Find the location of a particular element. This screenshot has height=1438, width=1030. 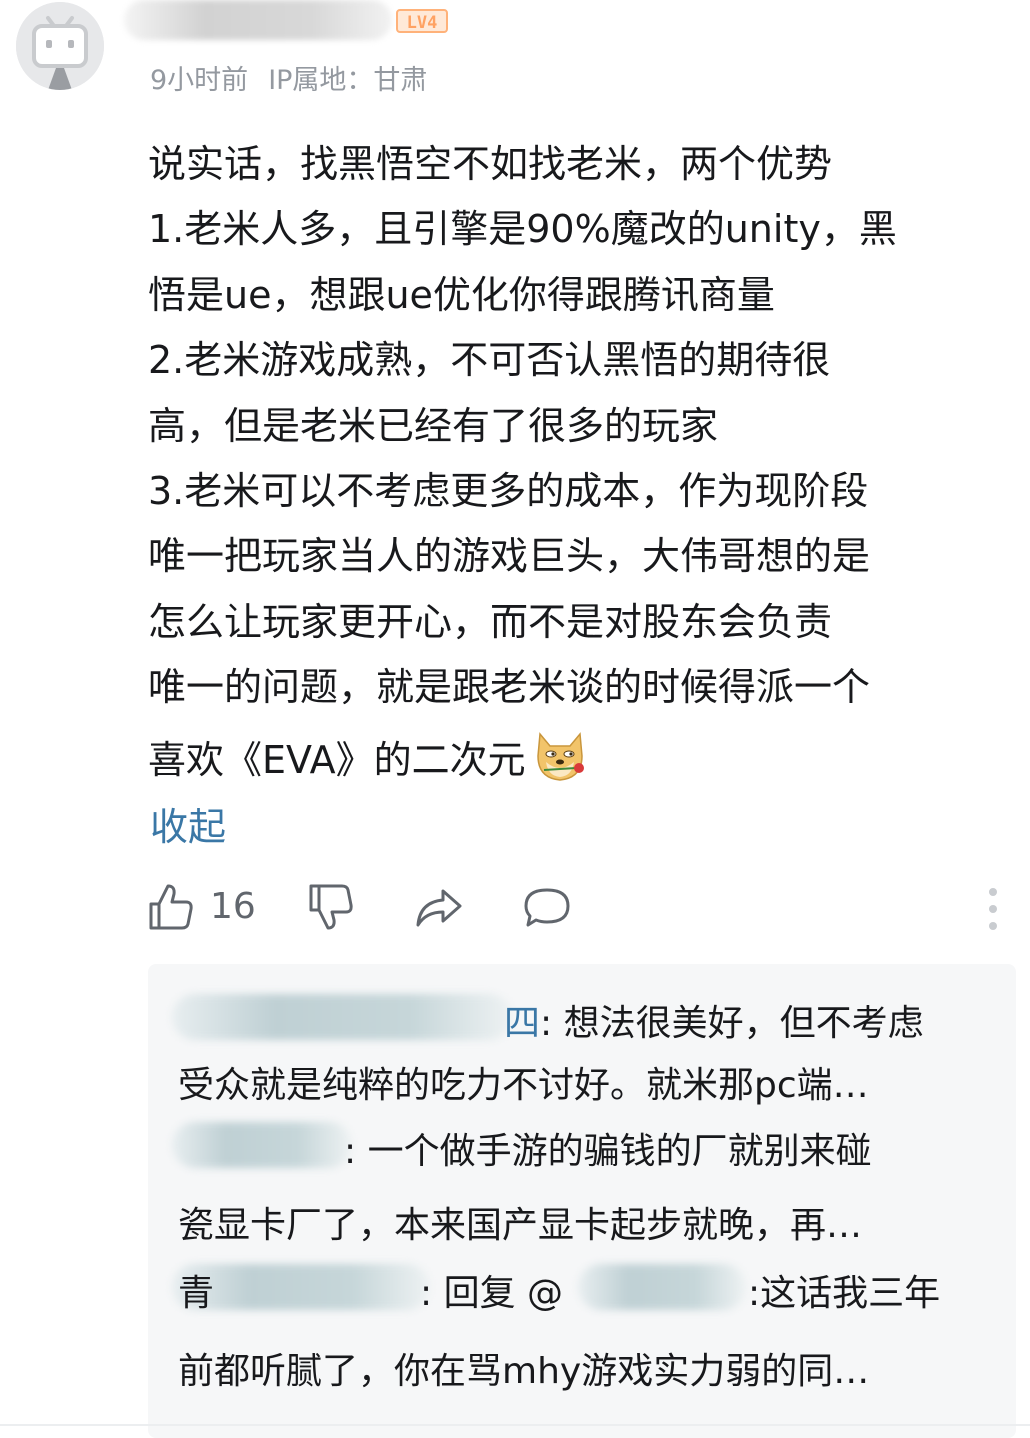

comment-meta: 9小时前 IP属地：甘肃 is located at coordinates (288, 77).